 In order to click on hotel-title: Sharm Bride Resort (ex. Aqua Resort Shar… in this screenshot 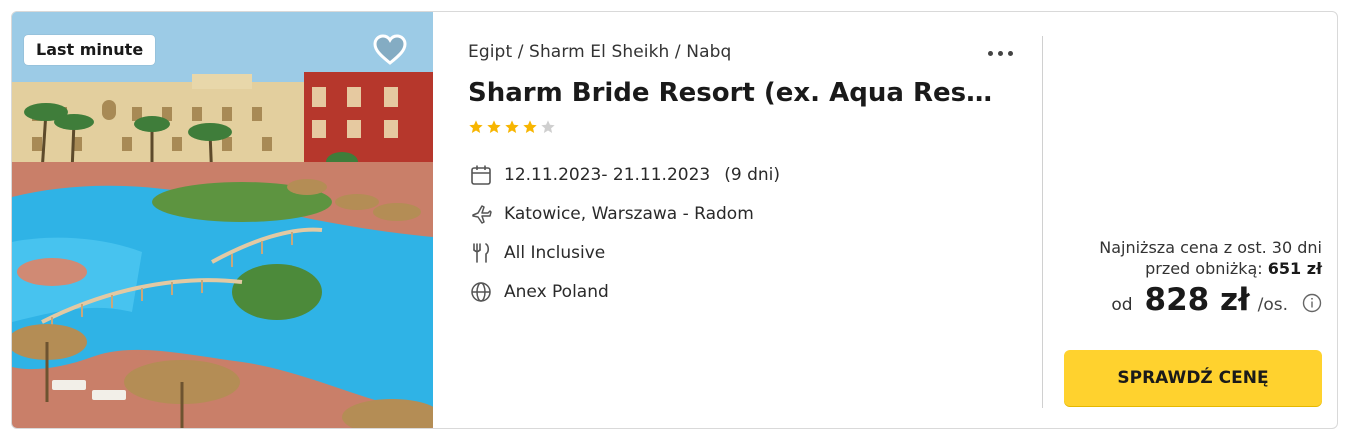, I will do `click(730, 93)`.